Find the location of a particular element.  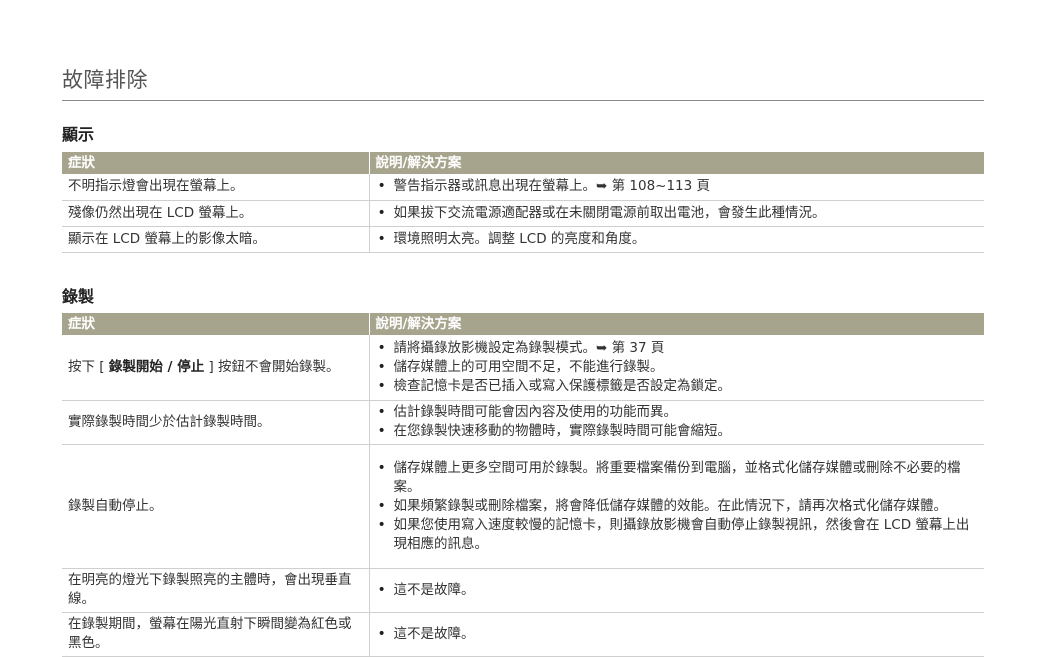

solution-cell: 如果拔下交流電源適配器或在未關閉電源前取出電池，會發生此種情況。 is located at coordinates (676, 213).